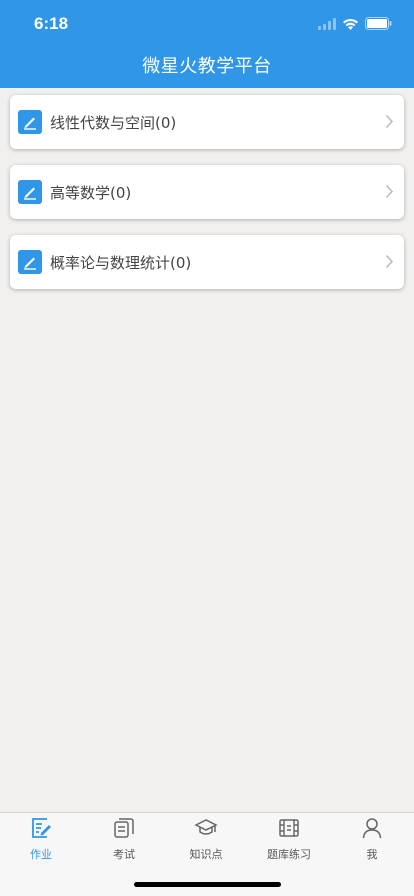 The width and height of the screenshot is (414, 896). I want to click on tab-label: 我, so click(372, 854).